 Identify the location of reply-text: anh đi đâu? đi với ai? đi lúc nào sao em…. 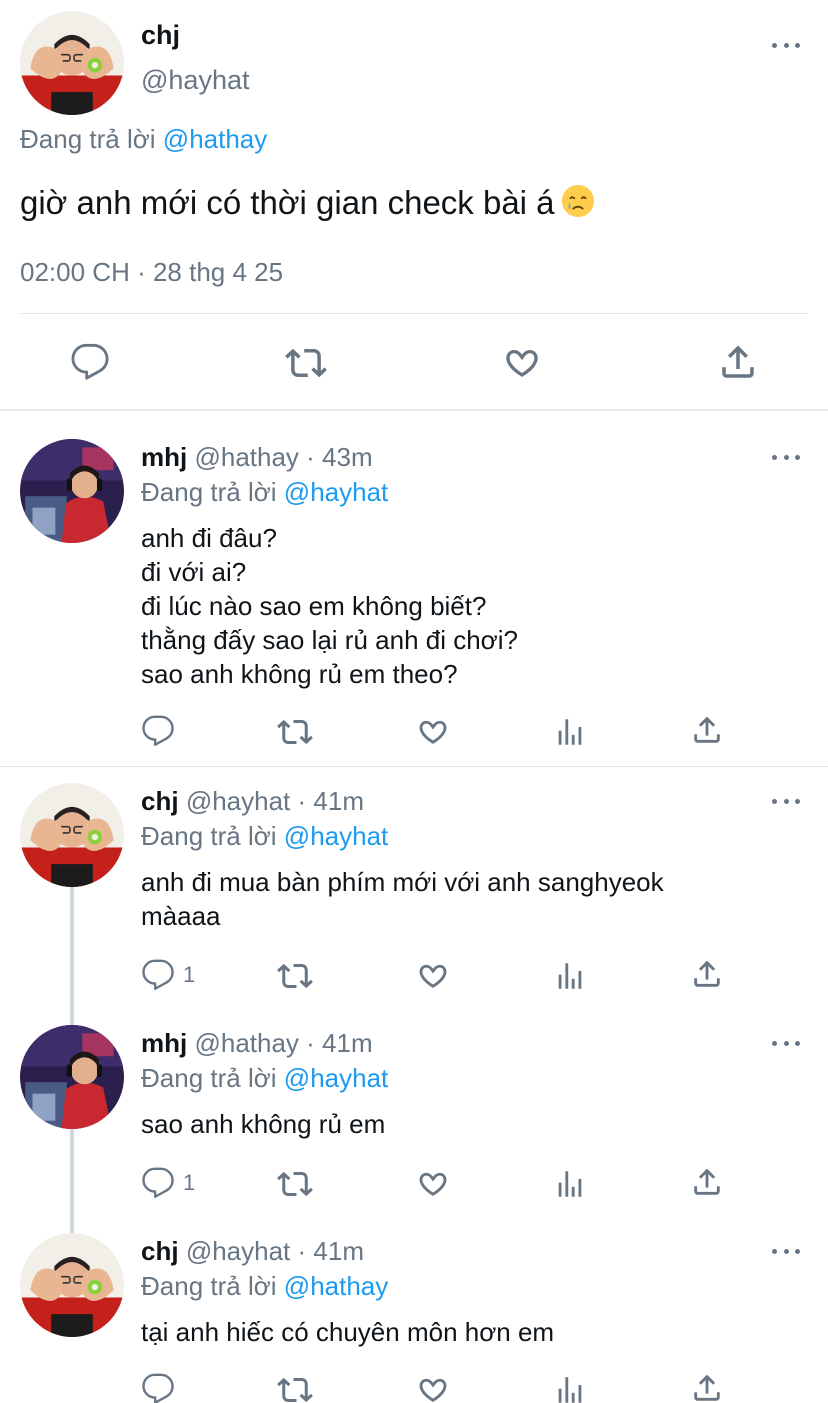
(329, 606).